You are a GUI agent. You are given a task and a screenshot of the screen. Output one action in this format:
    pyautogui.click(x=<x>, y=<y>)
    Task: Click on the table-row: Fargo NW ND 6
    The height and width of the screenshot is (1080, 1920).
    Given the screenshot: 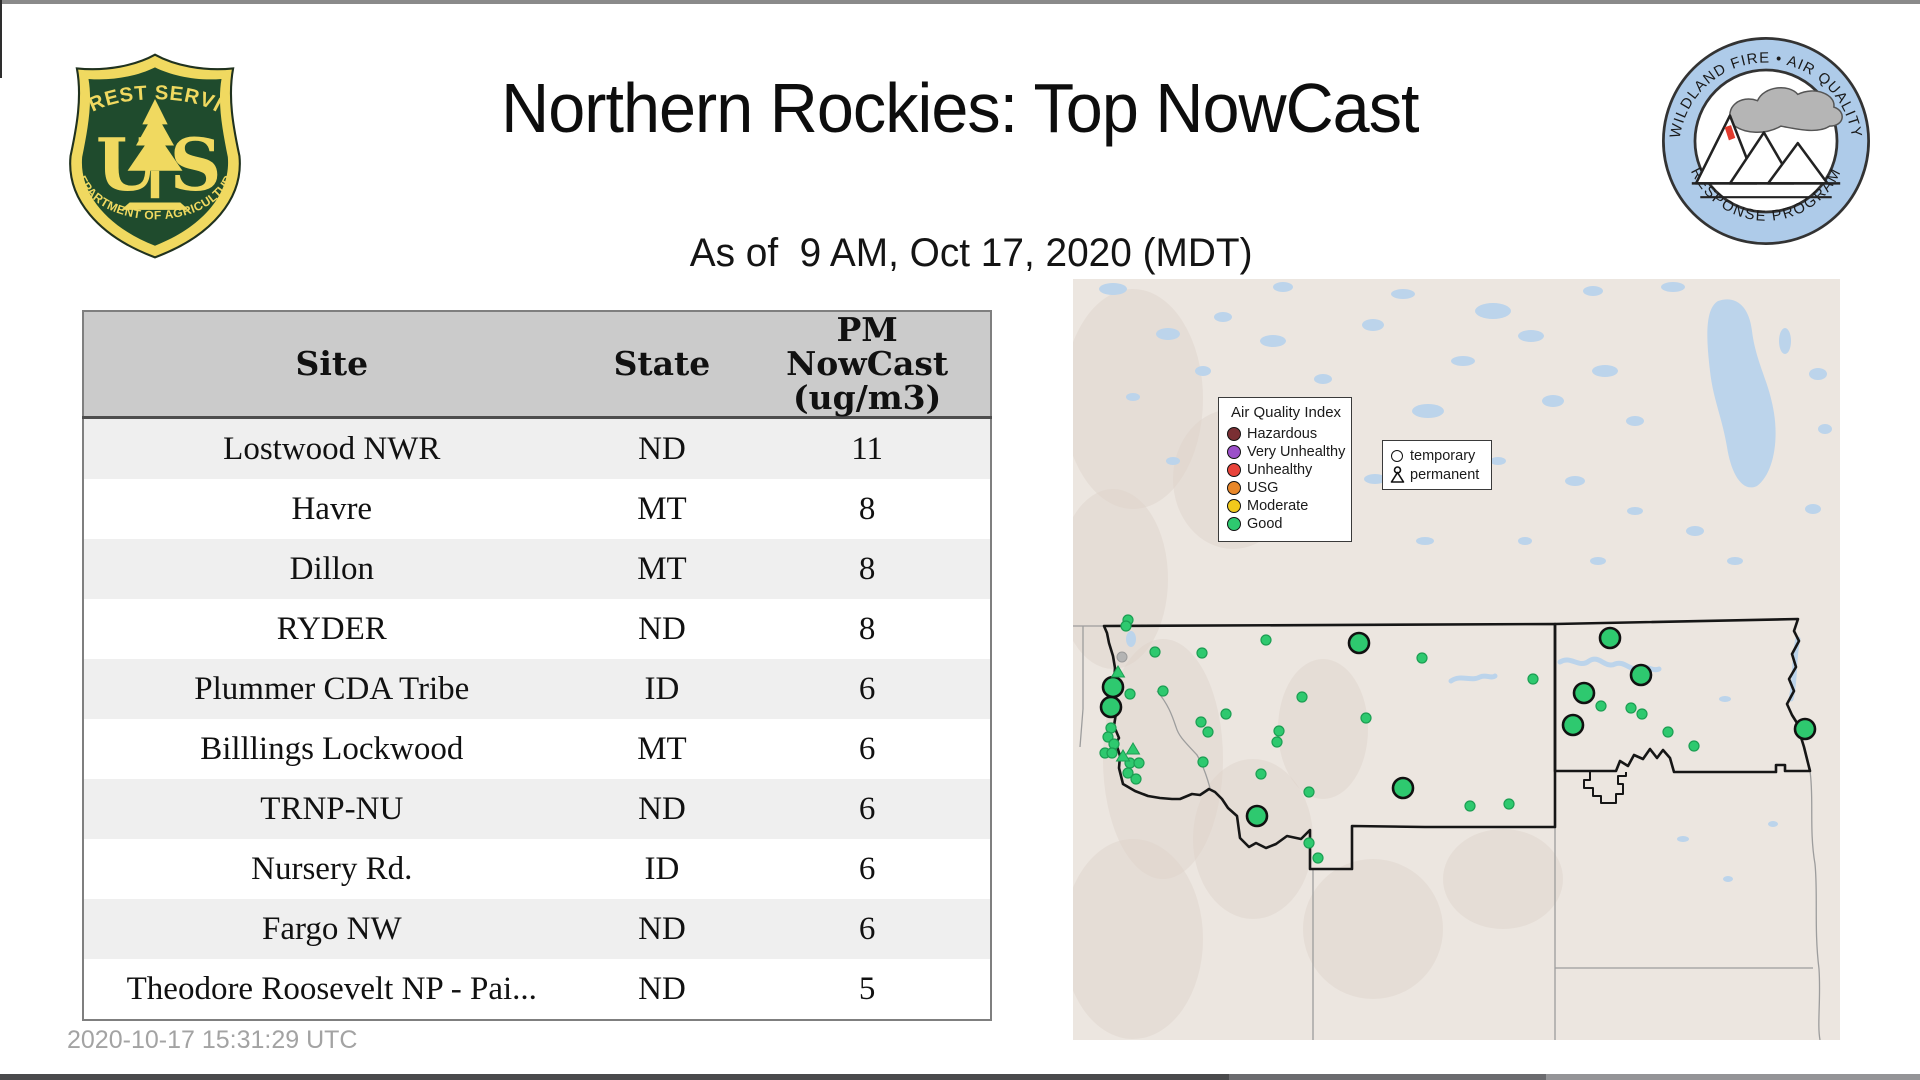 What is the action you would take?
    pyautogui.click(x=537, y=929)
    